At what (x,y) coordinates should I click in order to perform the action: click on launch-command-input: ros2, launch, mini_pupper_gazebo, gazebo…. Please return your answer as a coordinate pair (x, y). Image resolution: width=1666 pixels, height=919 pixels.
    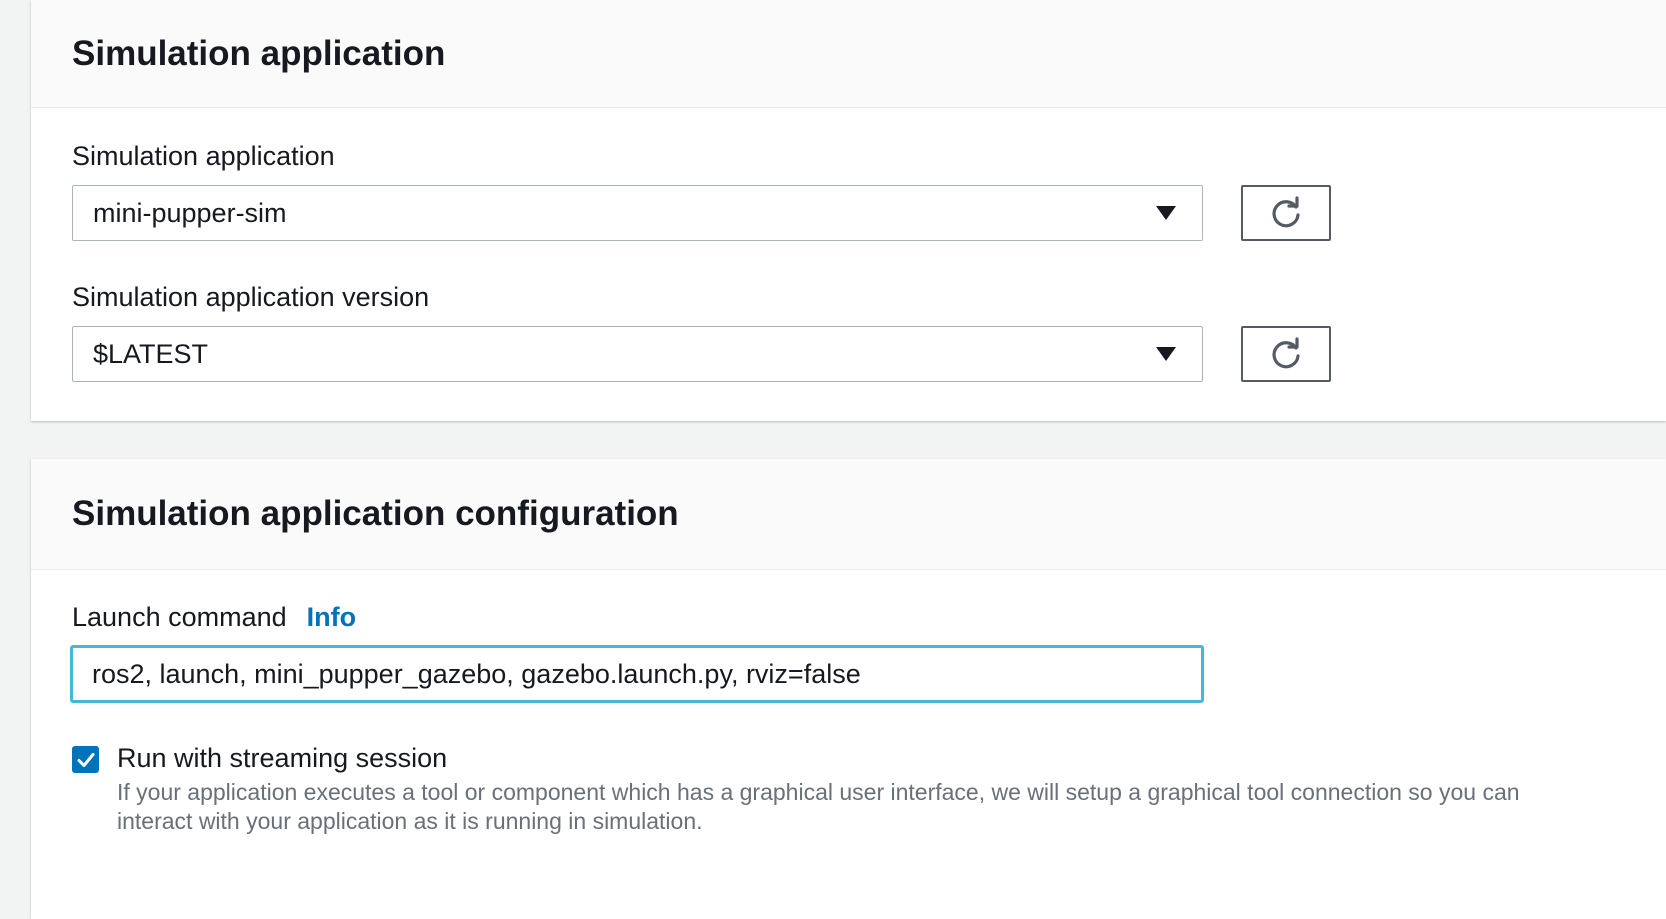
    Looking at the image, I should click on (637, 674).